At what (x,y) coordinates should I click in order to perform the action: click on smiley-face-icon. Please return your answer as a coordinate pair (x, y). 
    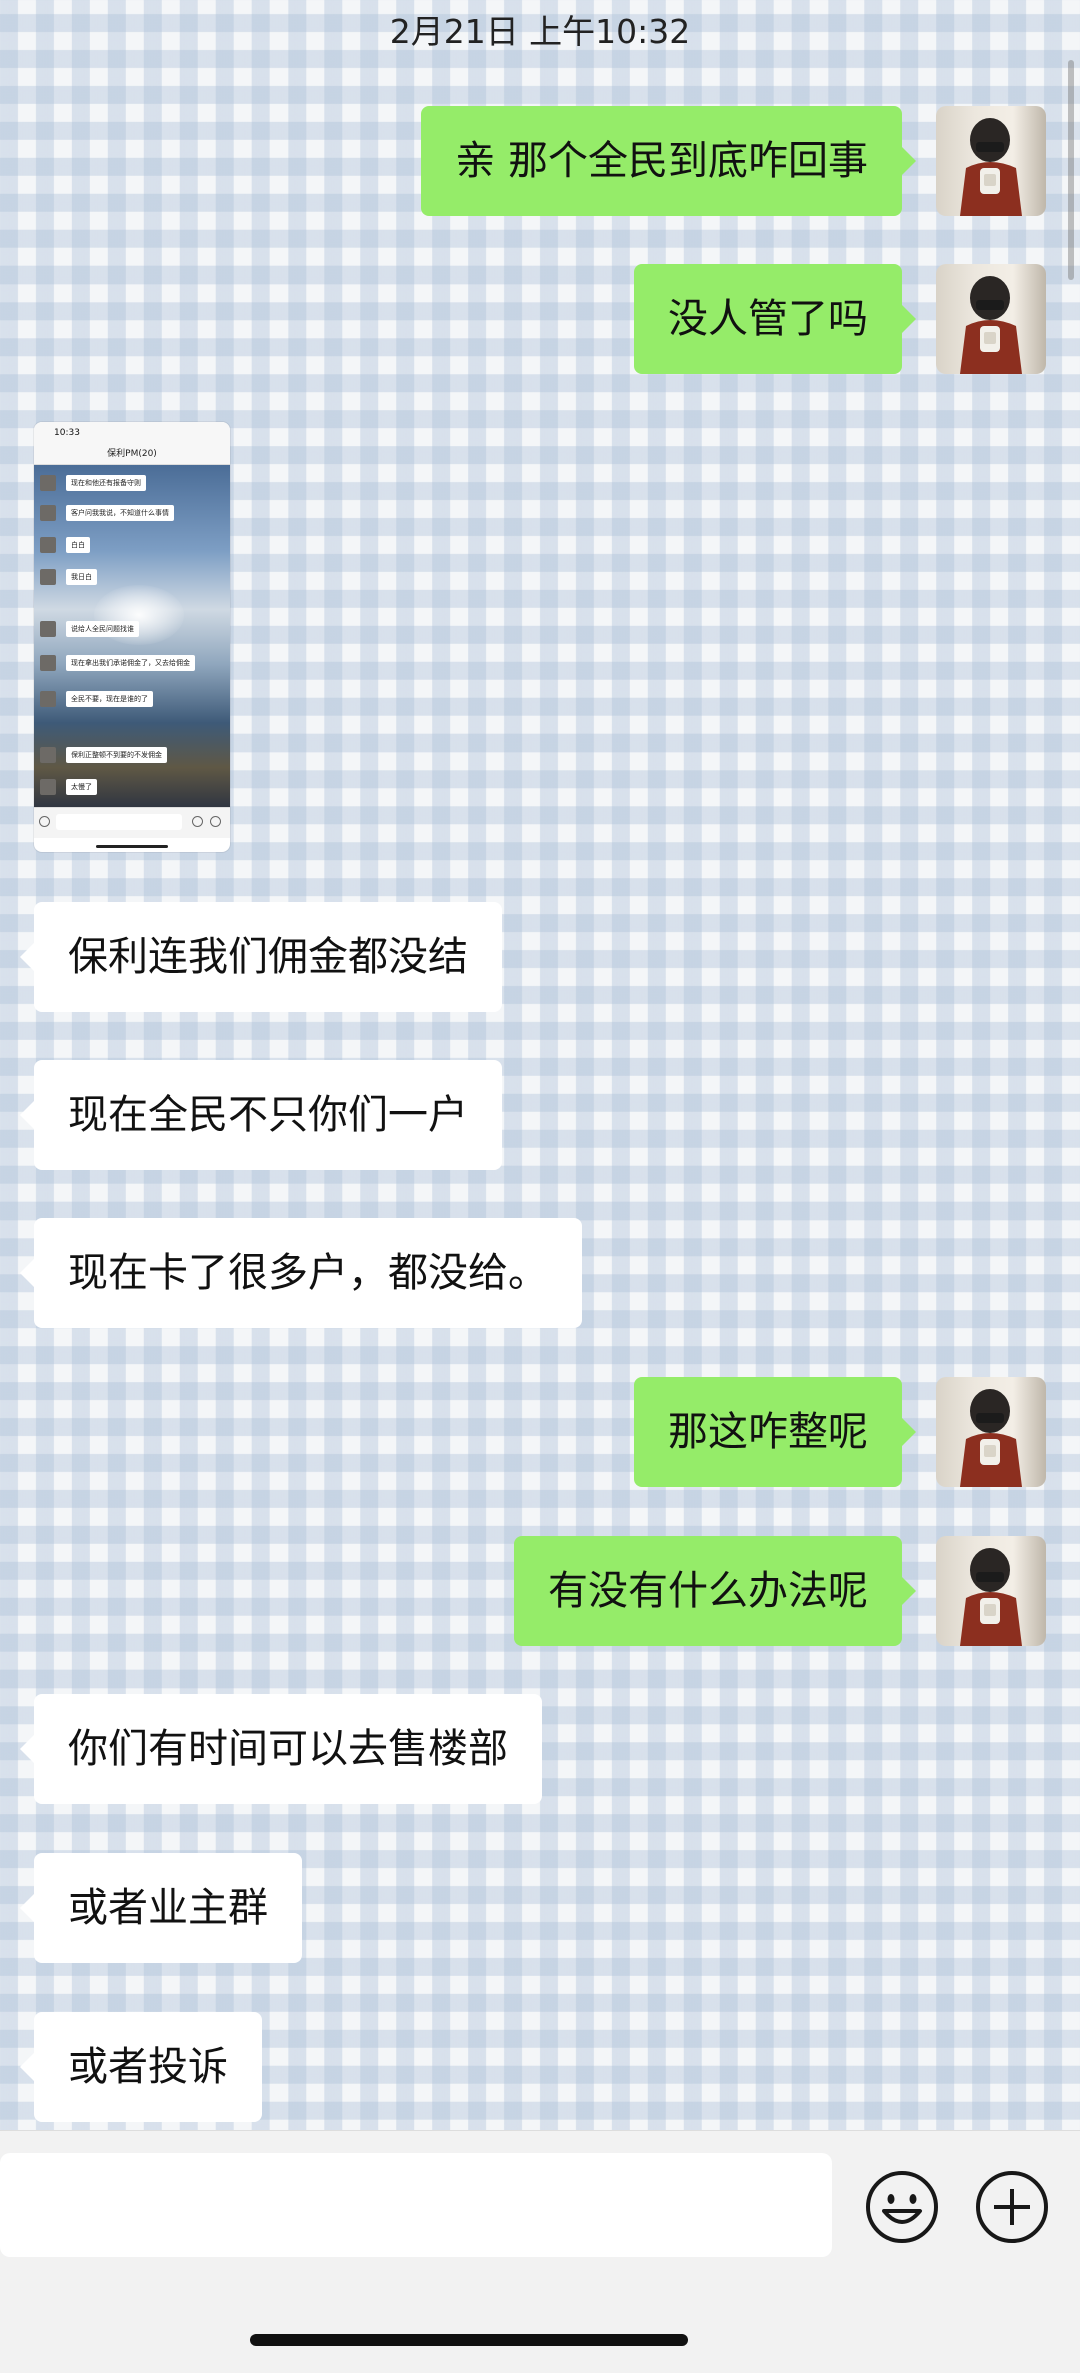
    Looking at the image, I should click on (902, 2207).